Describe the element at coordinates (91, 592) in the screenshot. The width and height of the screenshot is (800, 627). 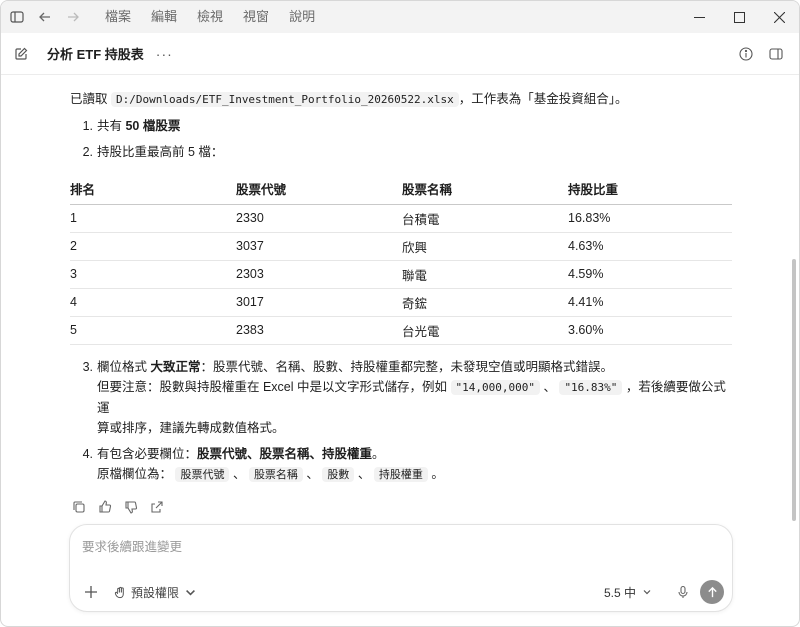
I see `plus-icon` at that location.